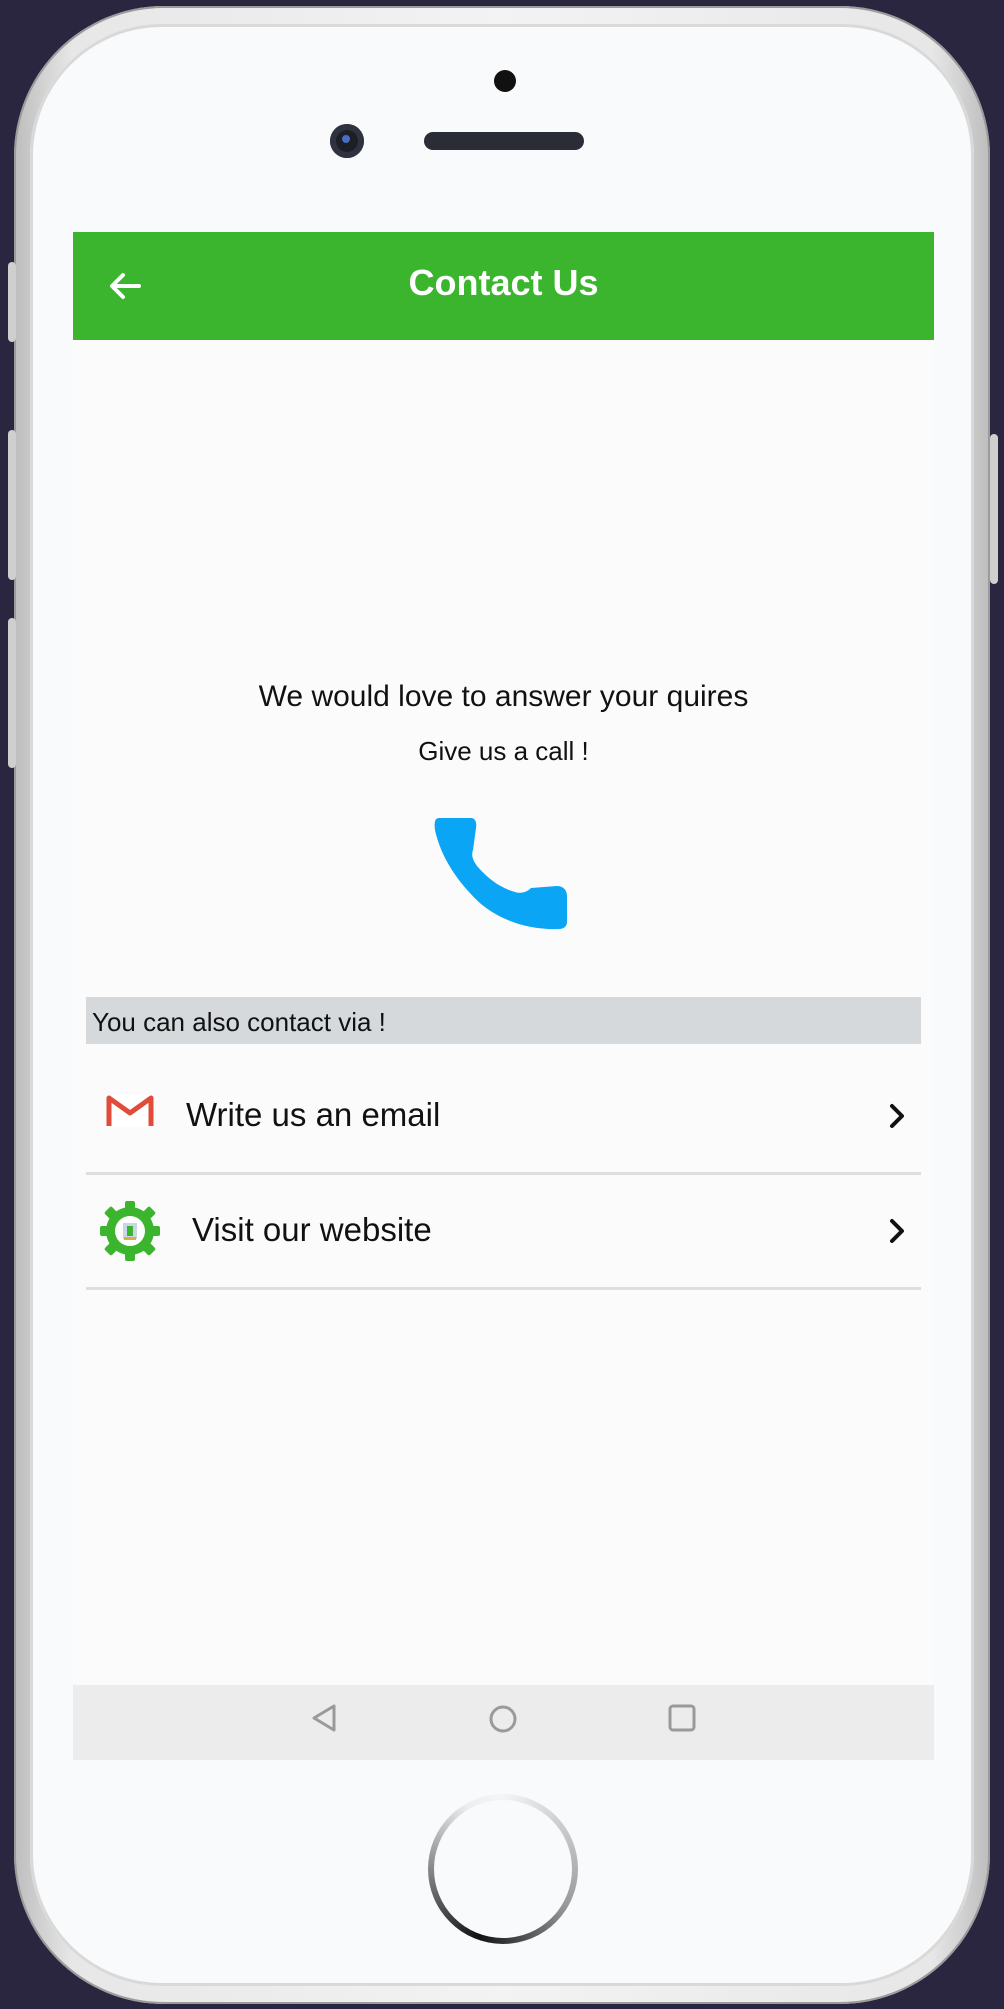 This screenshot has width=1004, height=2009. What do you see at coordinates (347, 141) in the screenshot?
I see `front-camera-icon` at bounding box center [347, 141].